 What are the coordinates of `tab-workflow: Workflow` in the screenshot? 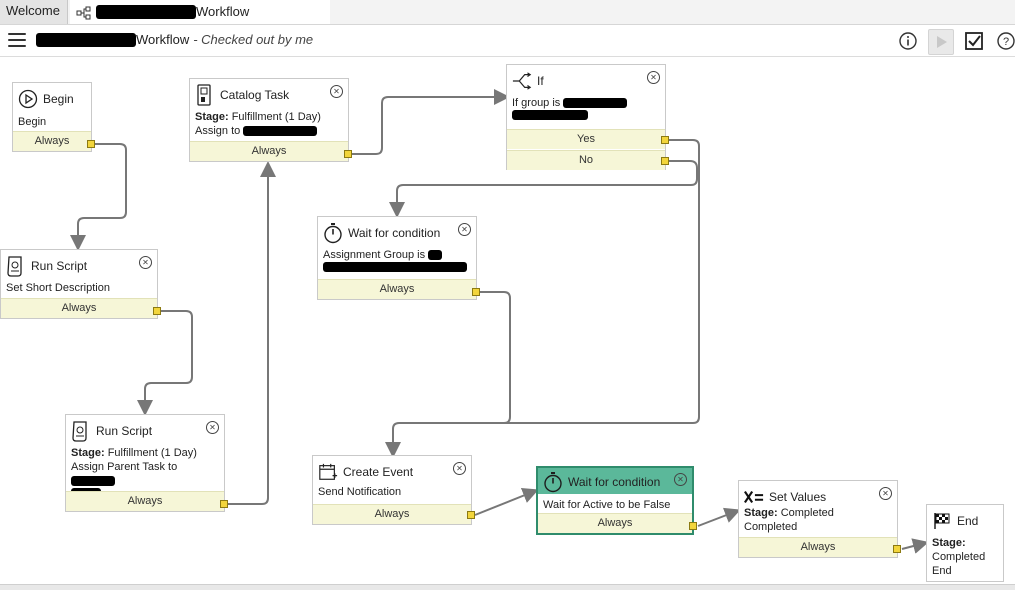 It's located at (200, 12).